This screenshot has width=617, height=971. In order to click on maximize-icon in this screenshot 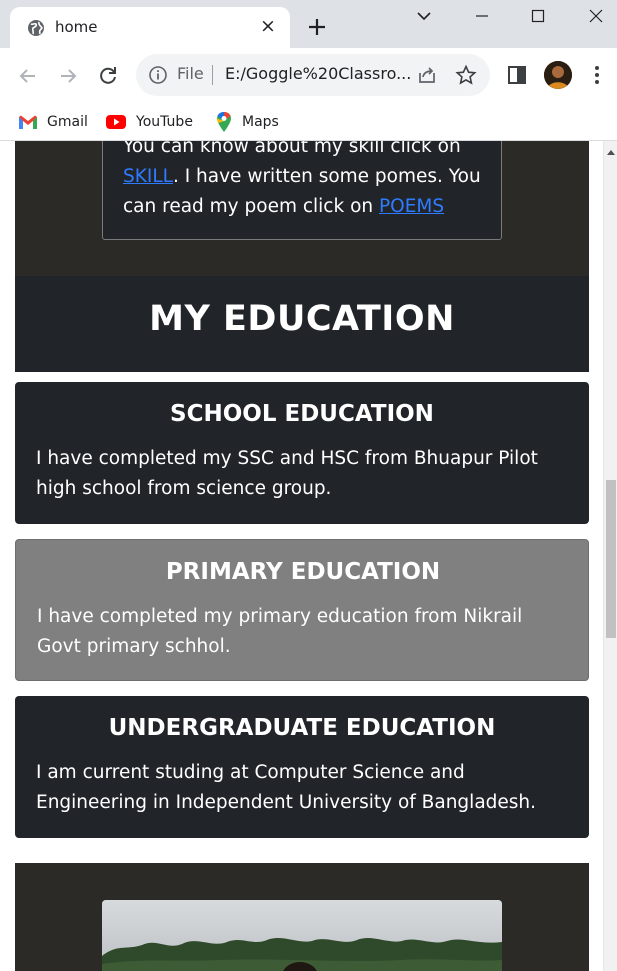, I will do `click(538, 16)`.